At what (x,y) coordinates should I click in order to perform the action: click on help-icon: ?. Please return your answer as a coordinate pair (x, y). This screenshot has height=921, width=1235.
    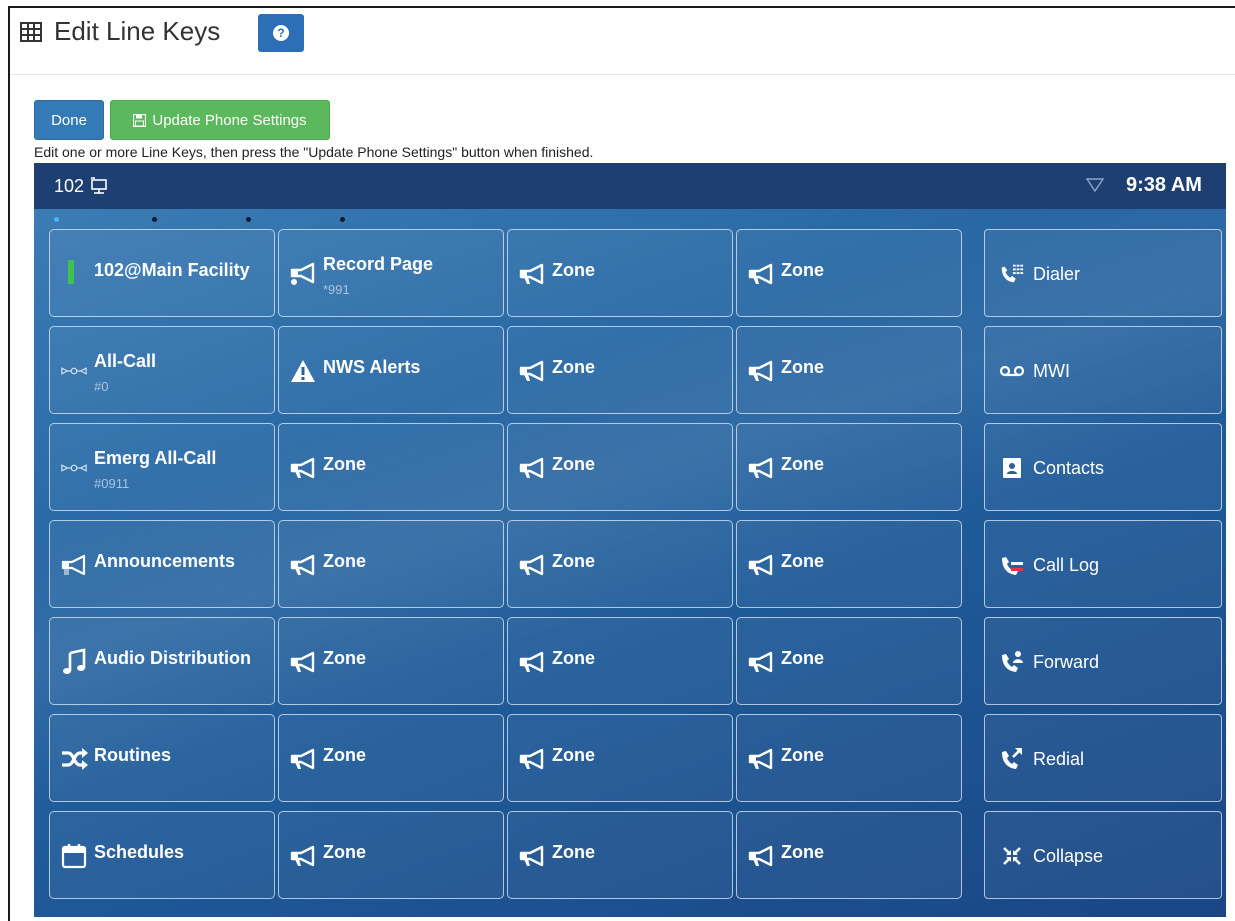
    Looking at the image, I should click on (281, 33).